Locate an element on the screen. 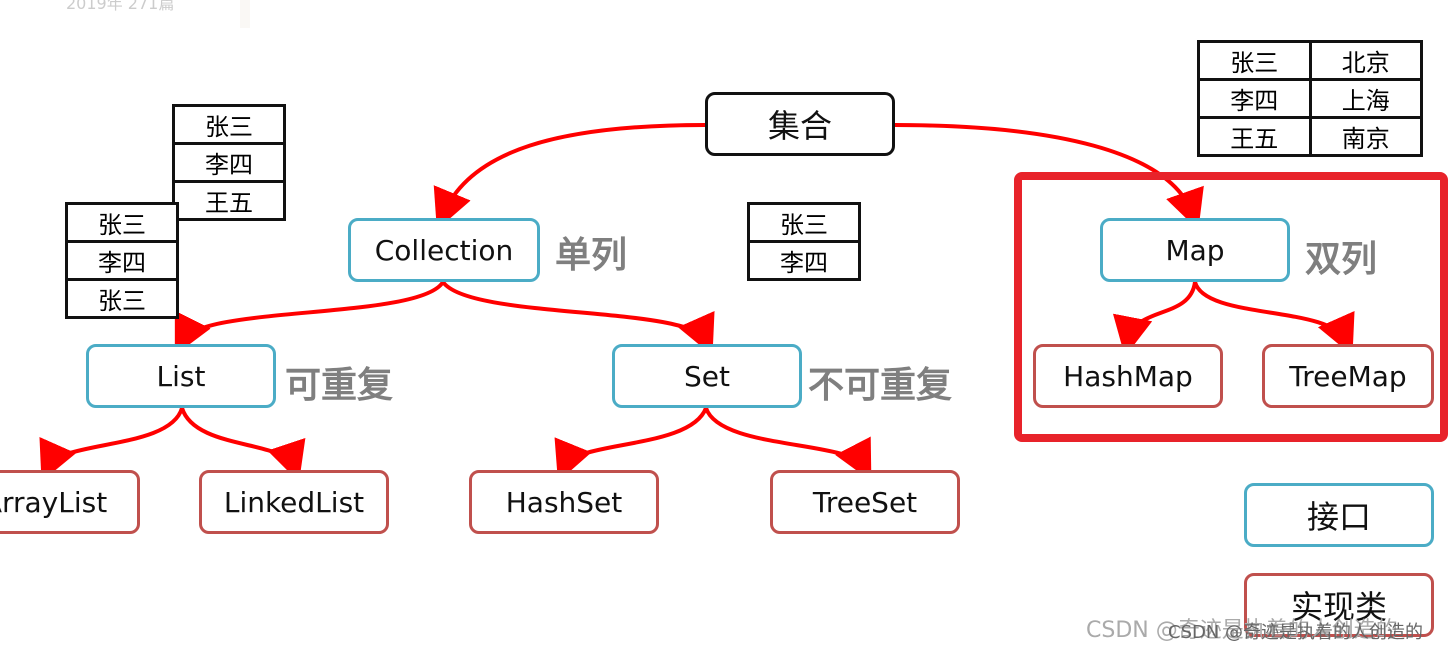 Image resolution: width=1453 pixels, height=649 pixels. set-label: Set is located at coordinates (707, 376).